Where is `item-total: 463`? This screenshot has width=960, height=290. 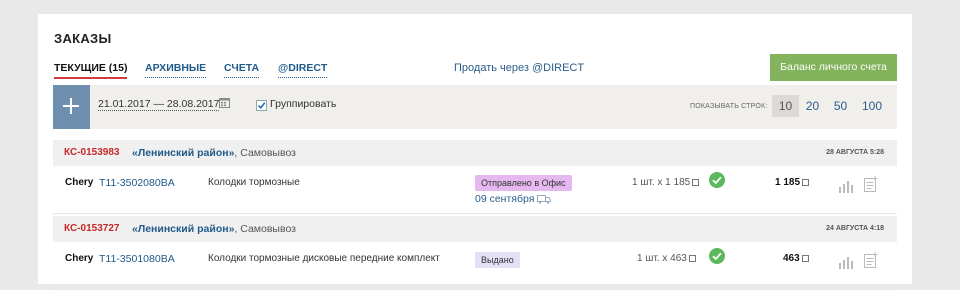 item-total: 463 is located at coordinates (796, 258).